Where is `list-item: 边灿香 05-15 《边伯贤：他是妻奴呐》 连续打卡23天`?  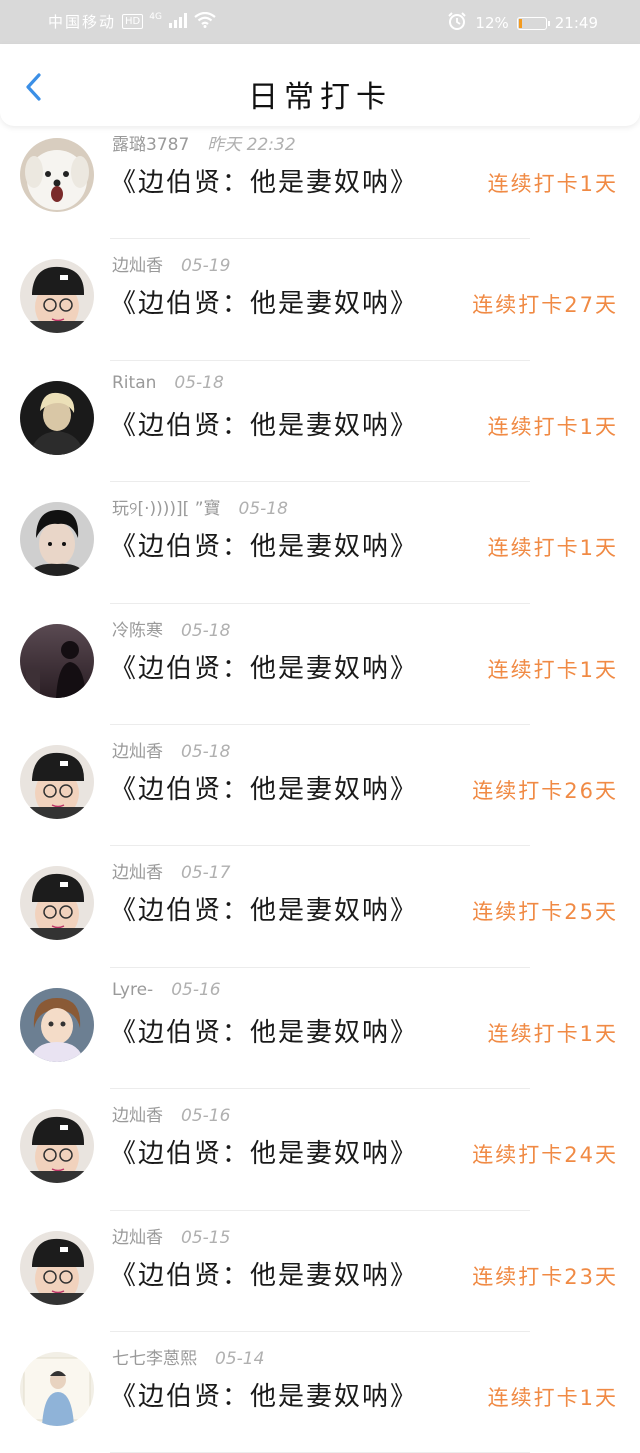 list-item: 边灿香 05-15 《边伯贤：他是妻奴呐》 连续打卡23天 is located at coordinates (320, 1271).